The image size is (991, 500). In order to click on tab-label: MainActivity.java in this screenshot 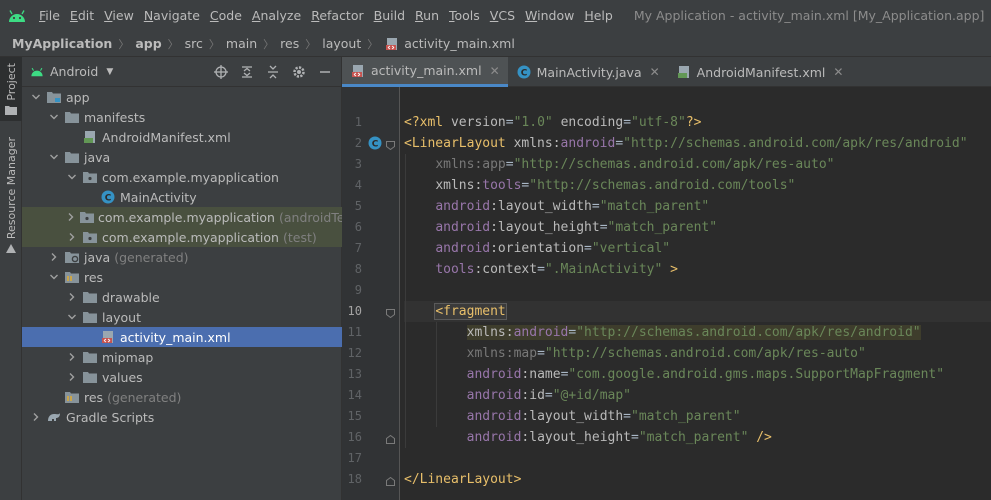, I will do `click(589, 72)`.